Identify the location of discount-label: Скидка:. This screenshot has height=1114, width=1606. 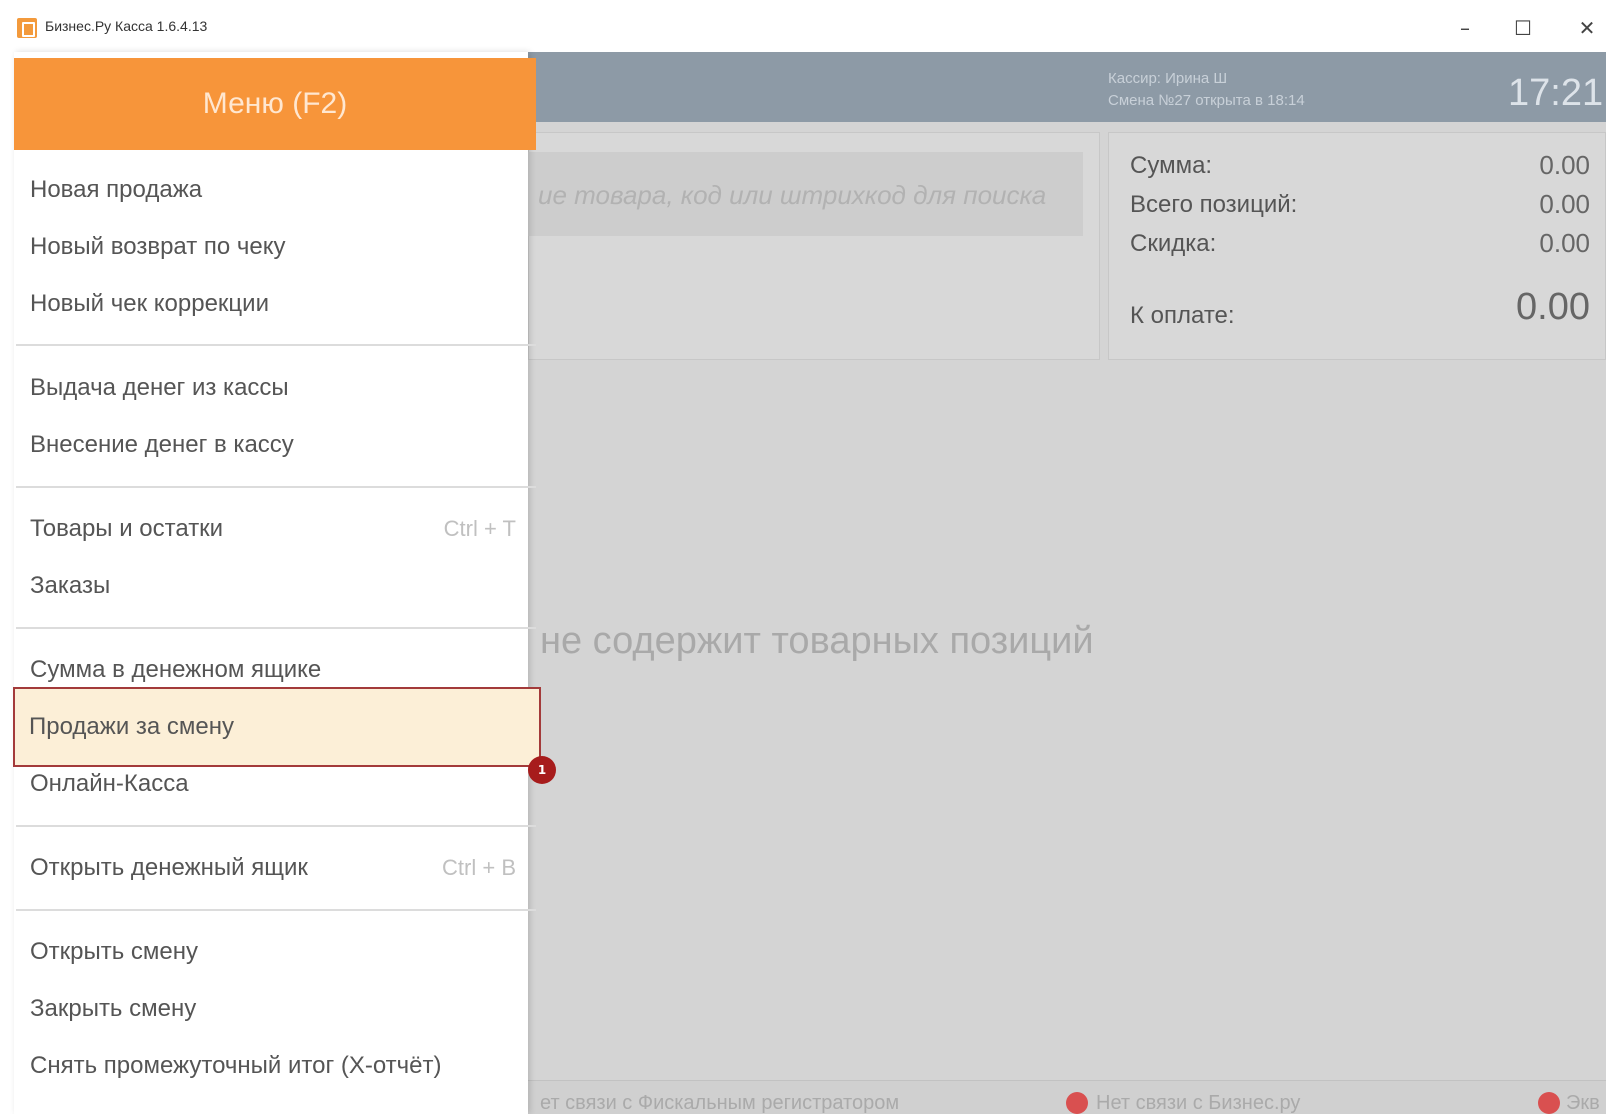
(1173, 243).